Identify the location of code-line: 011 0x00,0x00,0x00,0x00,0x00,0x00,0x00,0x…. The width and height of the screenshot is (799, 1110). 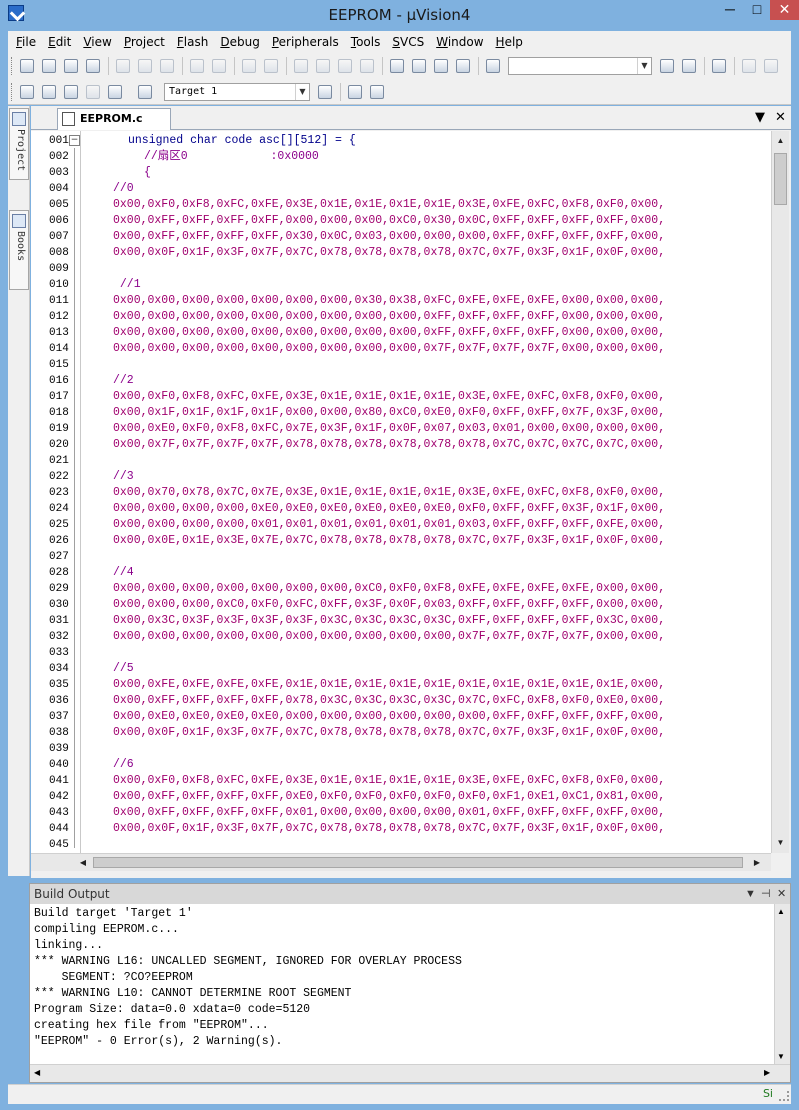
(401, 301).